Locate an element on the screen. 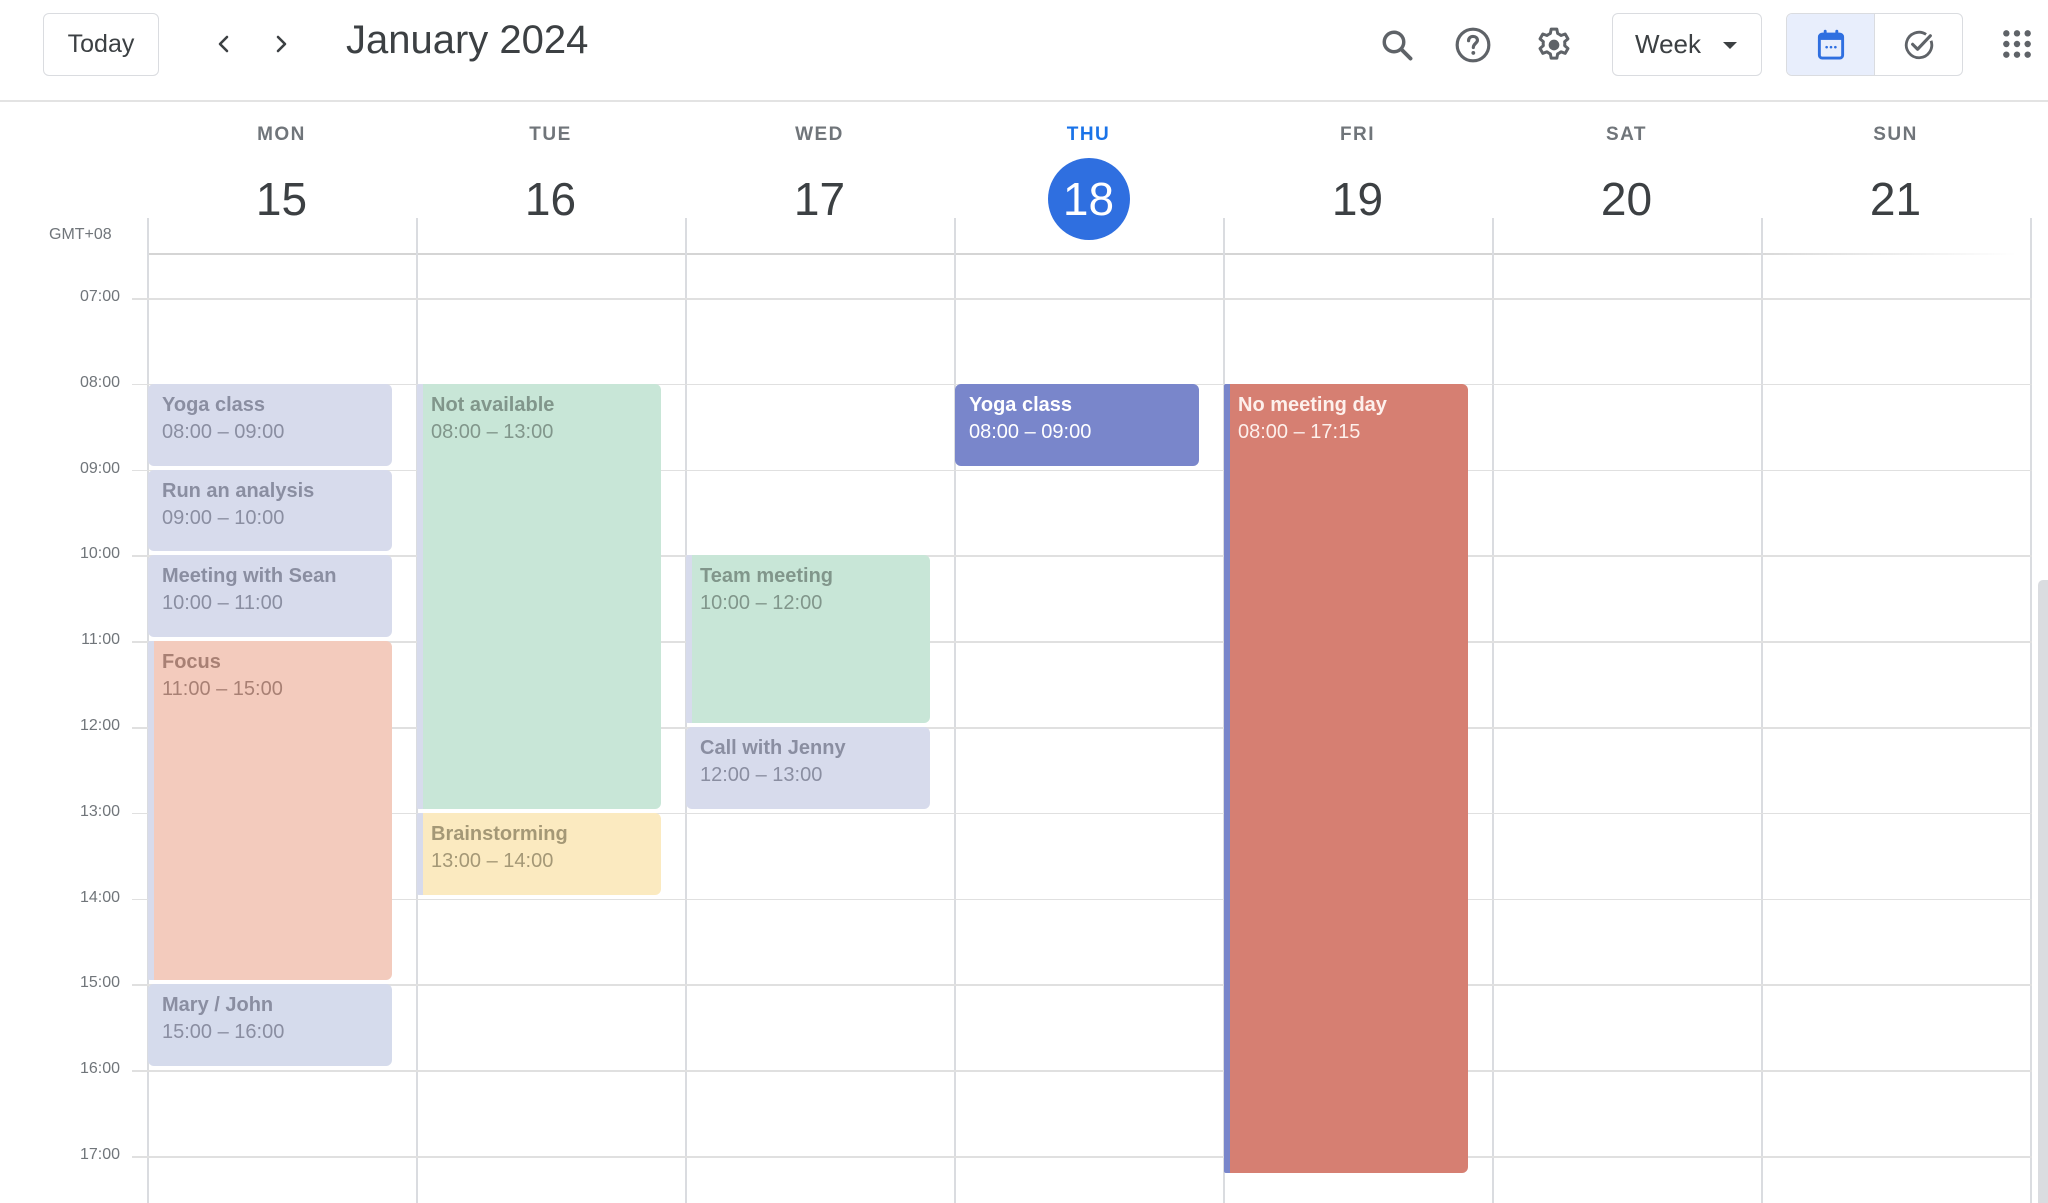 The image size is (2048, 1203). help-button is located at coordinates (1473, 45).